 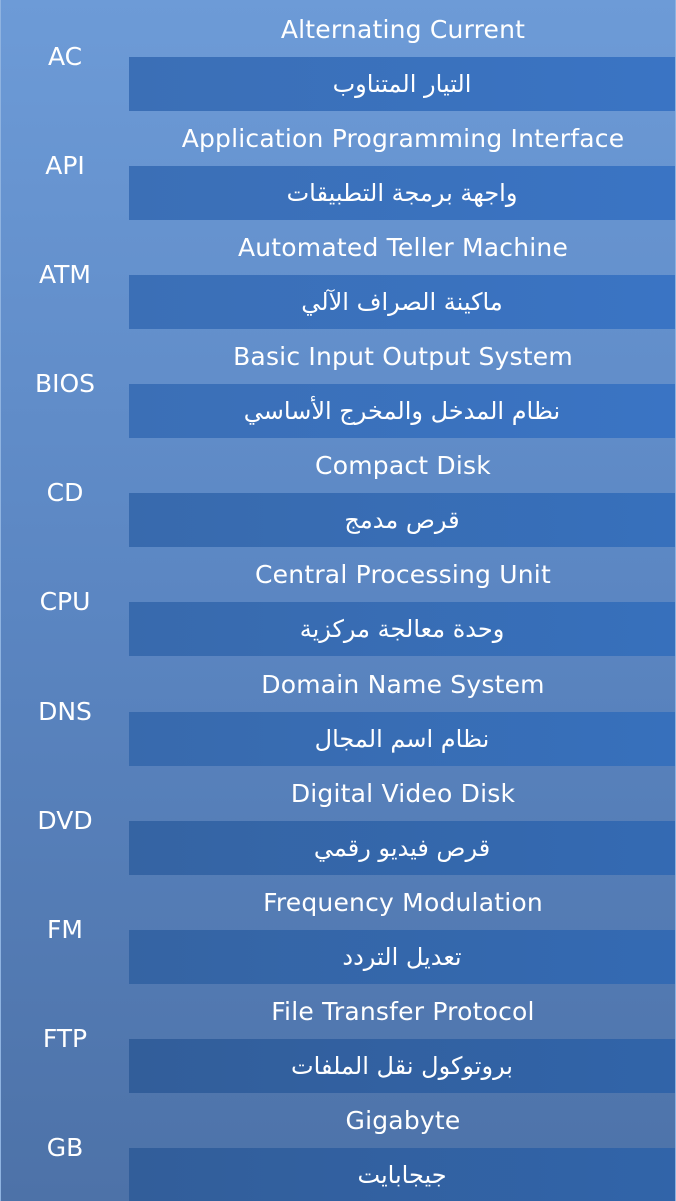 I want to click on english-term: Compact Disk, so click(x=403, y=465).